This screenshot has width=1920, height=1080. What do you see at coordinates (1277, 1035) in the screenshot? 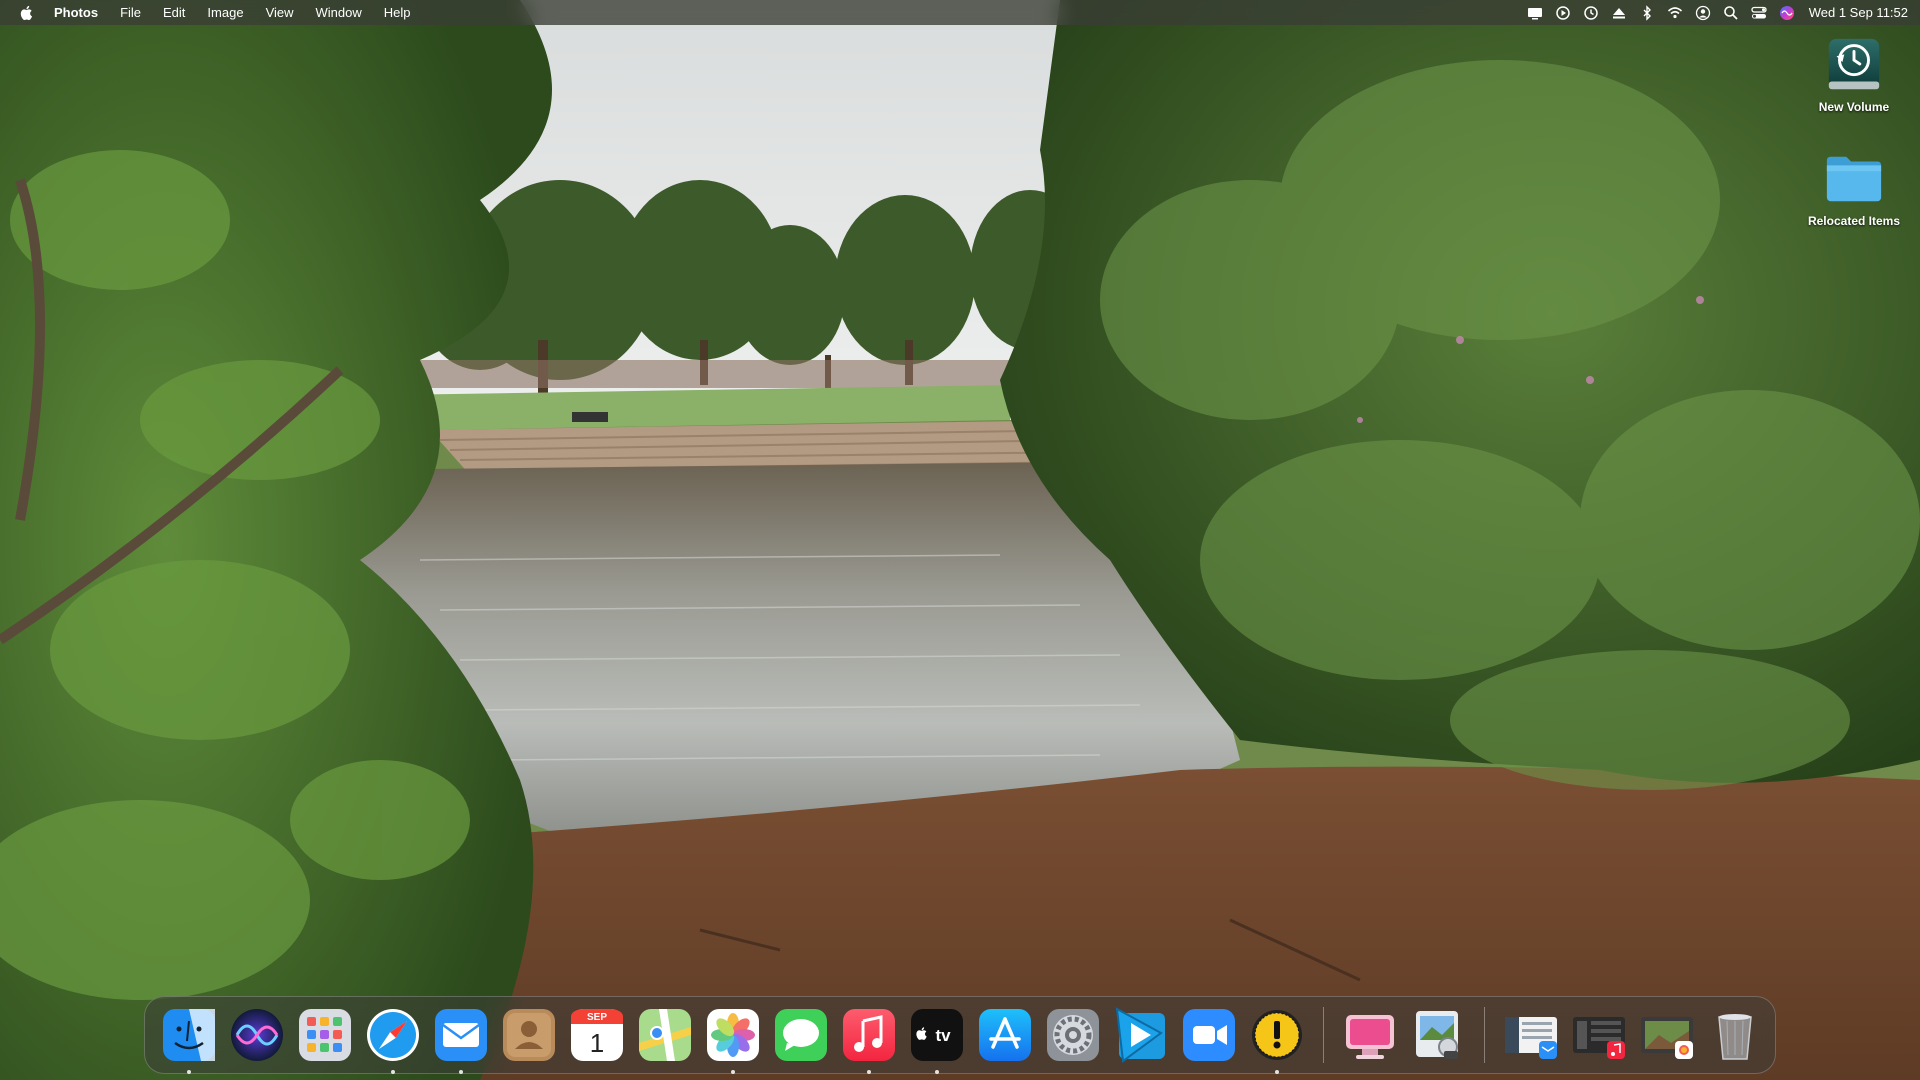
I see `console-warning-icon` at bounding box center [1277, 1035].